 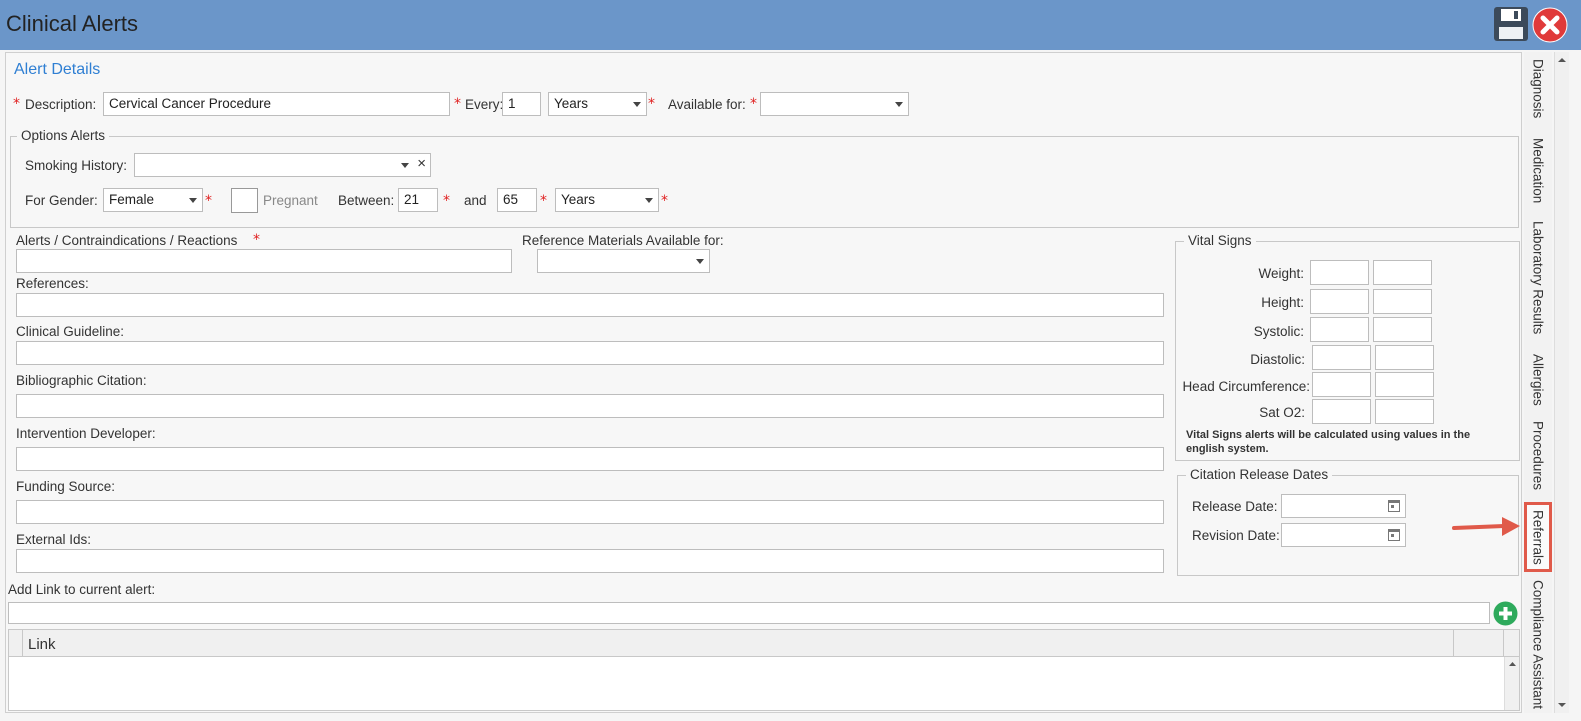 I want to click on sat-o2-max-input, so click(x=1404, y=411).